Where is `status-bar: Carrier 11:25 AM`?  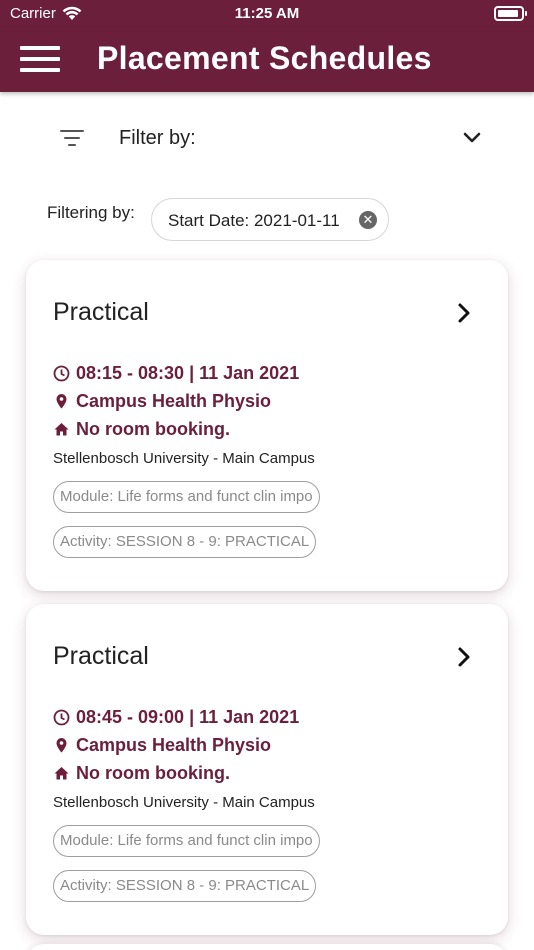
status-bar: Carrier 11:25 AM is located at coordinates (267, 14).